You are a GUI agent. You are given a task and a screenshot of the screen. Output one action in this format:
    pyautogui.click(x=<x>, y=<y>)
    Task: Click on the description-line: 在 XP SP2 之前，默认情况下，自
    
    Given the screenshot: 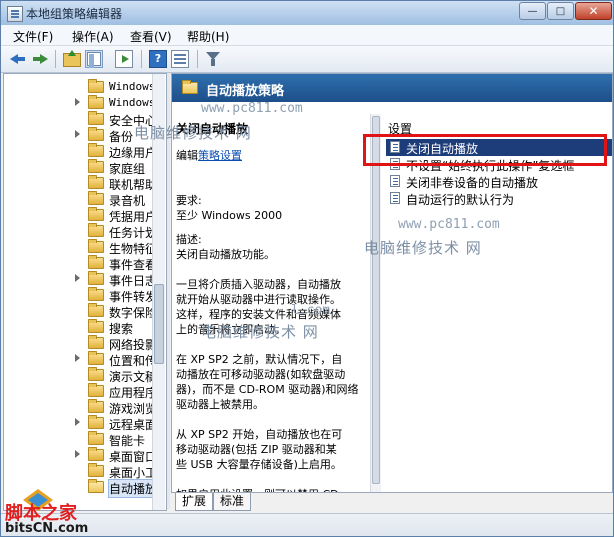 What is the action you would take?
    pyautogui.click(x=259, y=359)
    